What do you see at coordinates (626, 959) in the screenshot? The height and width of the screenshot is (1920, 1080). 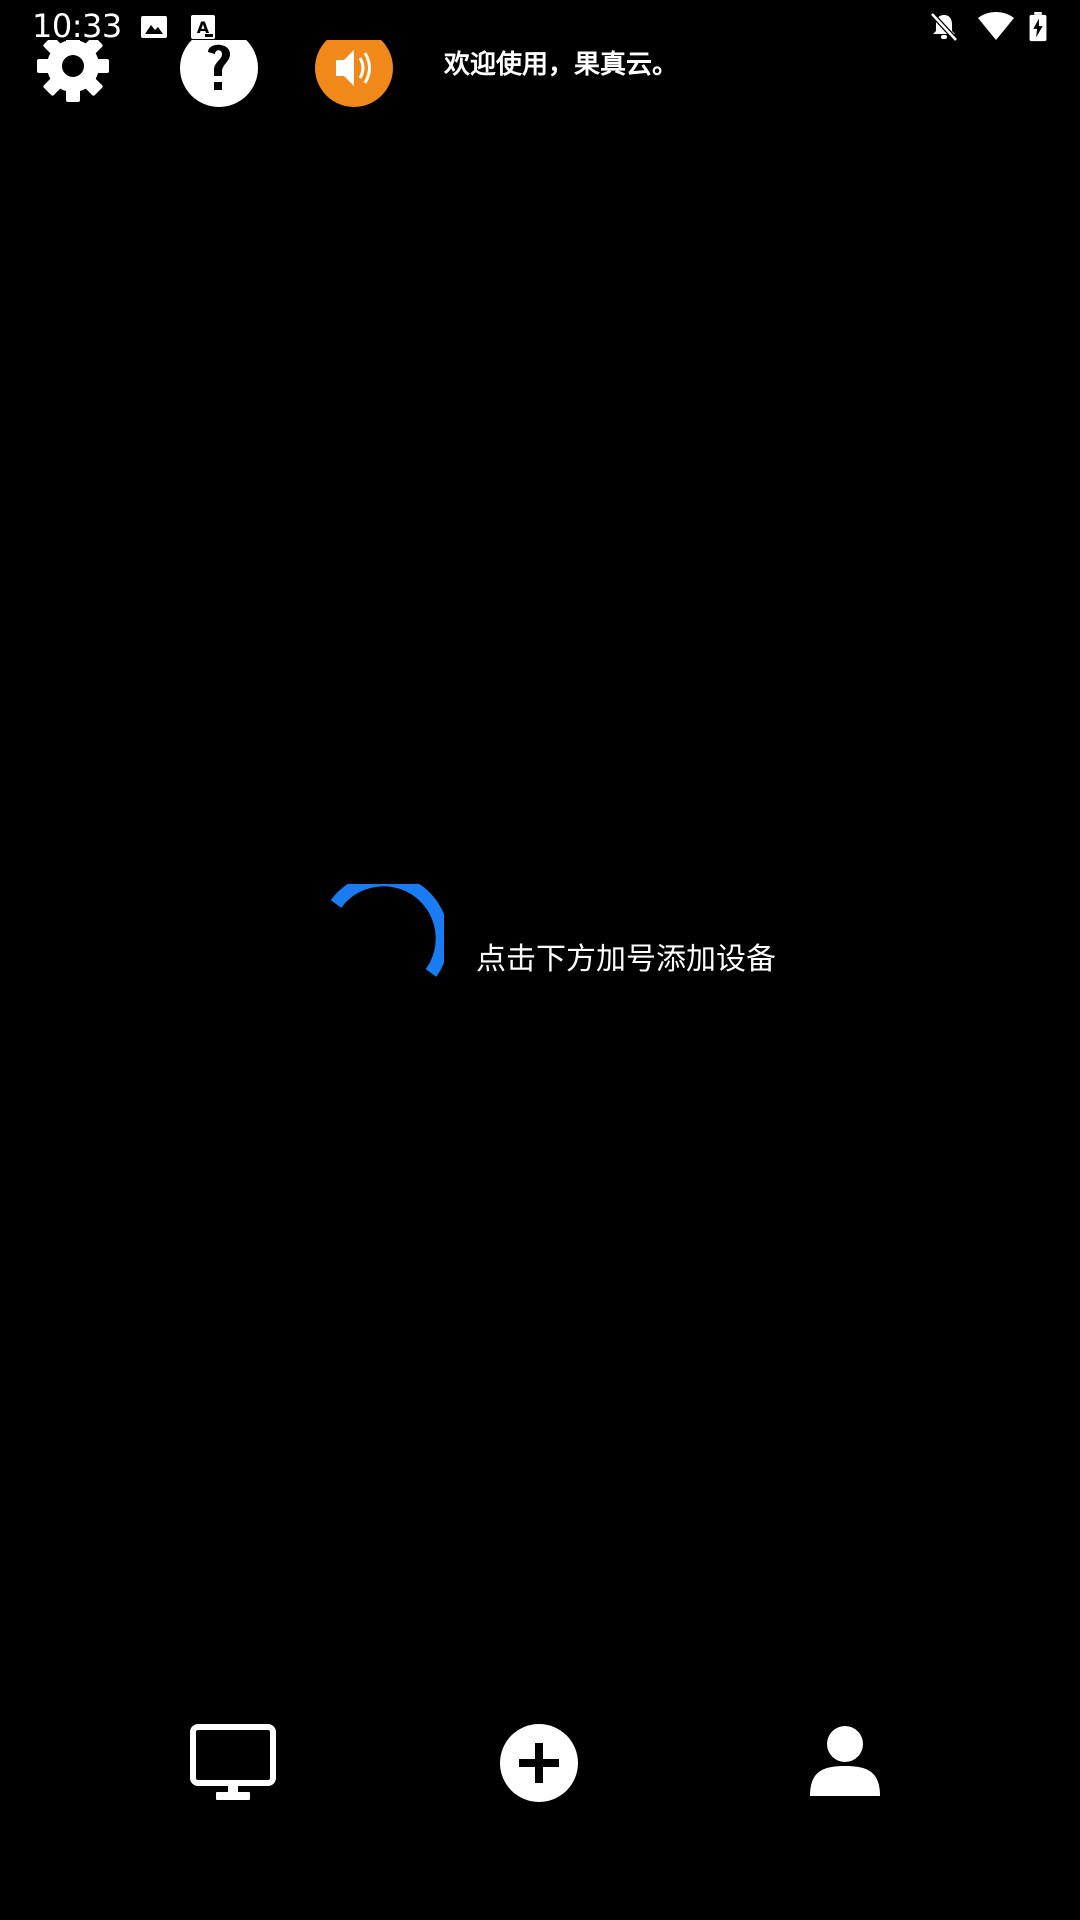 I see `empty-state-hint: 点击下方加号添加设备` at bounding box center [626, 959].